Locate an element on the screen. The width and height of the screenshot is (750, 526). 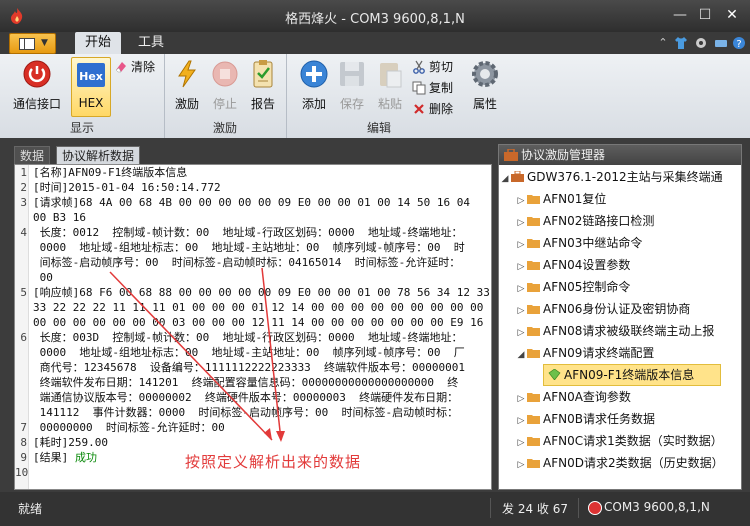
tree-root-label: GDW376.1-2012主站与采集终端通 is located at coordinates (625, 177).